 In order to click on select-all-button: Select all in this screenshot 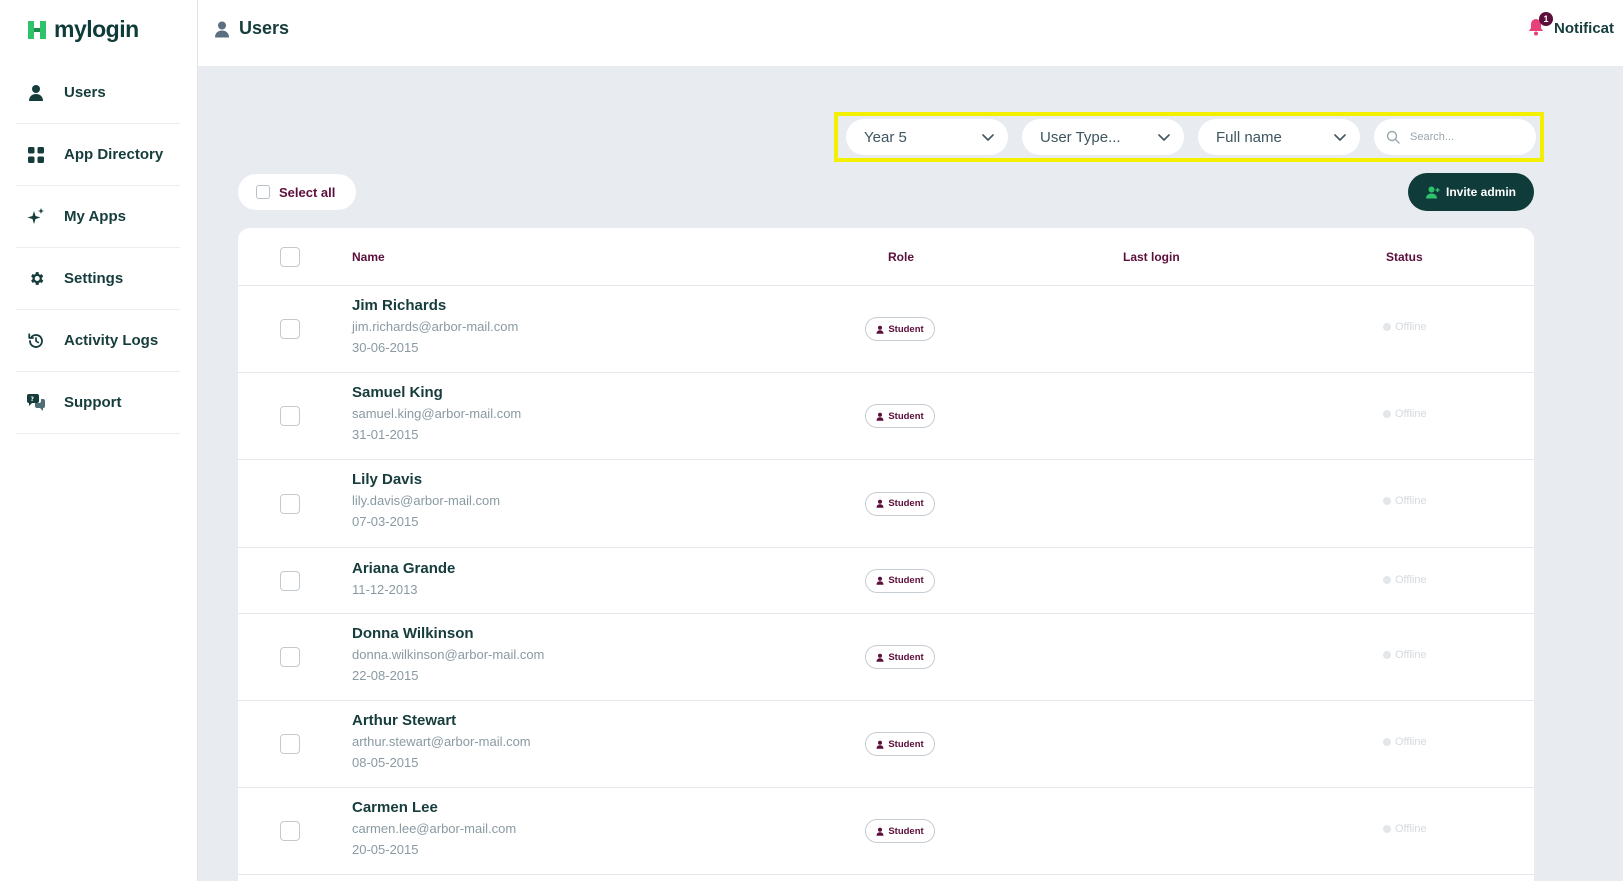, I will do `click(297, 192)`.